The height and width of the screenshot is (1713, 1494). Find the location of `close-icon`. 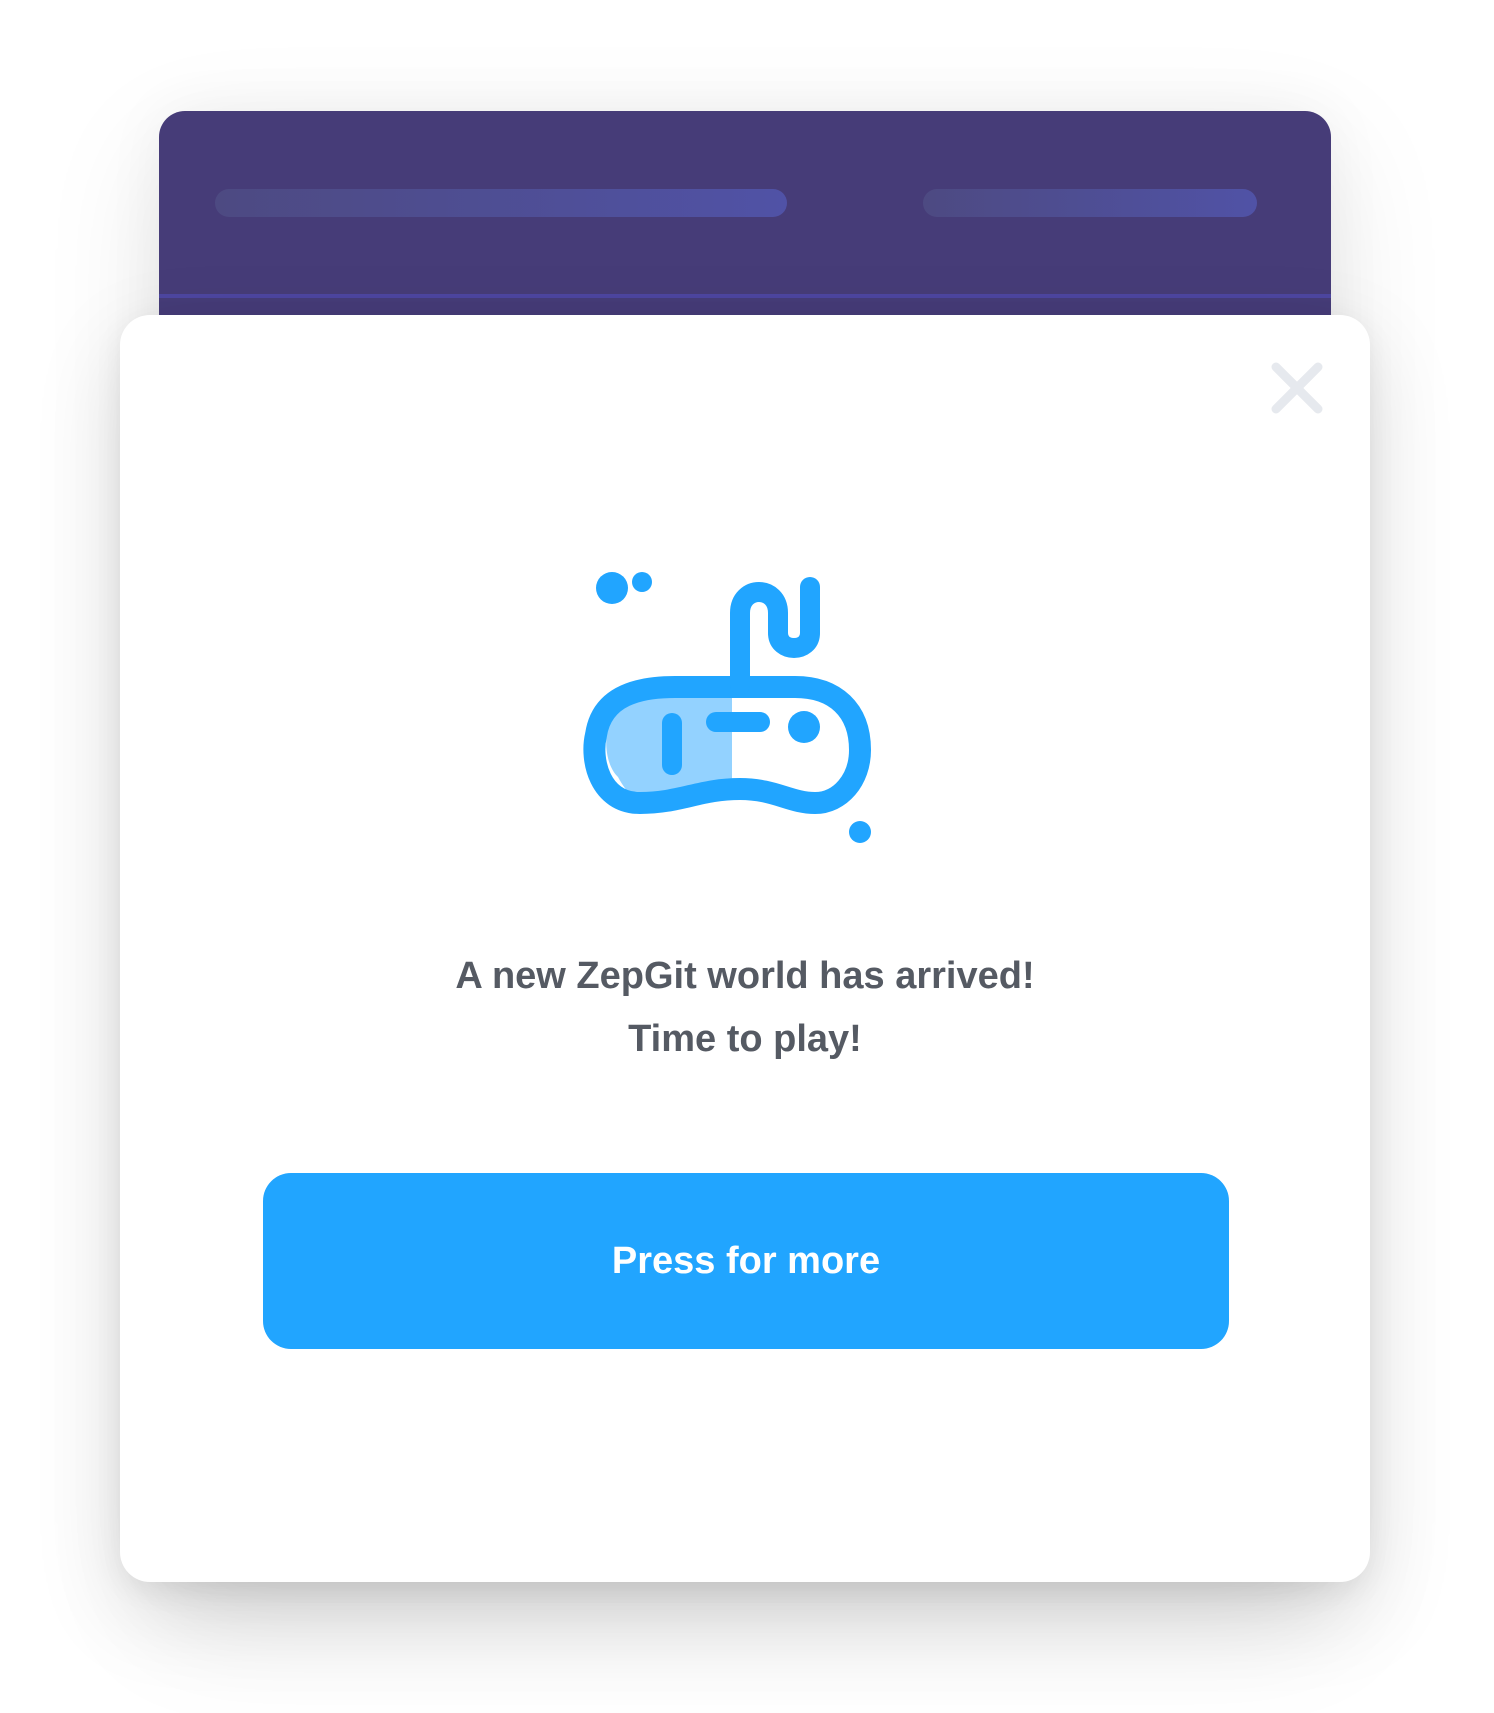

close-icon is located at coordinates (1297, 388).